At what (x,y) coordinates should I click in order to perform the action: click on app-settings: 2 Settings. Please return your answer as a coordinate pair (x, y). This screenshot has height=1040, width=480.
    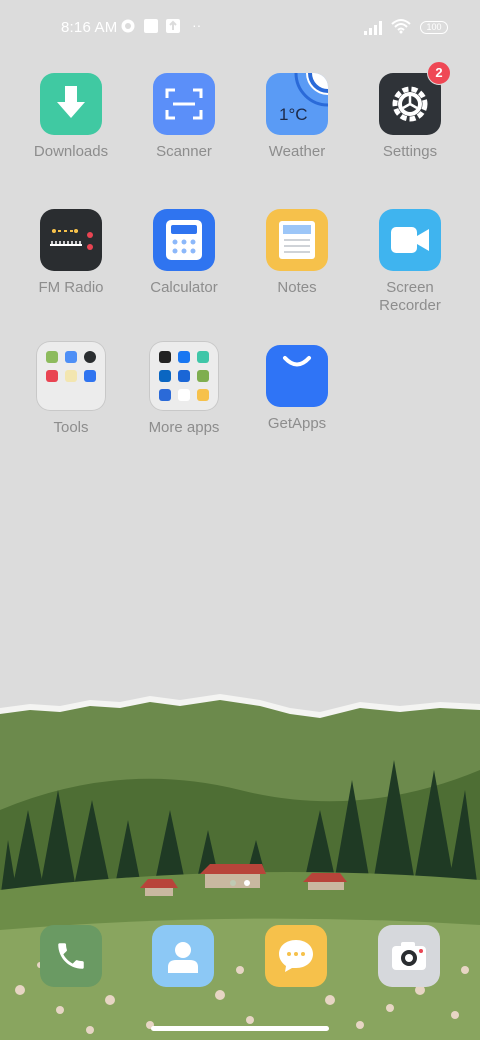
    Looking at the image, I should click on (410, 111).